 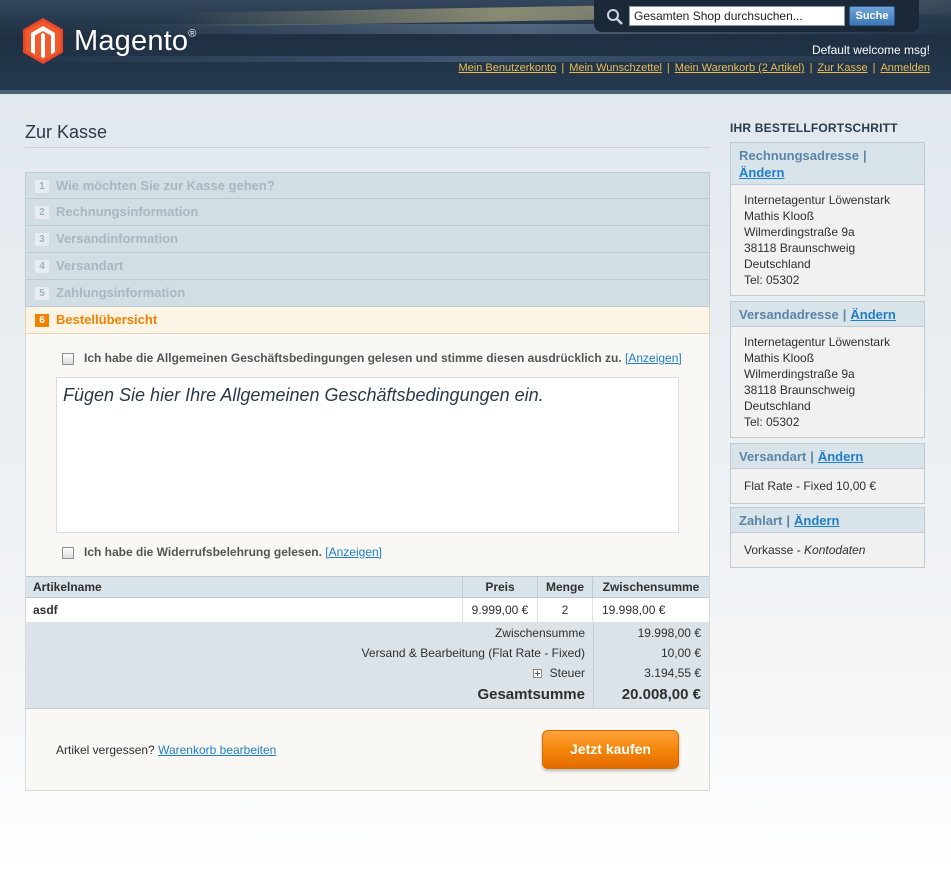 What do you see at coordinates (165, 185) in the screenshot?
I see `step-label: Wie möchten Sie zur Kasse gehen?` at bounding box center [165, 185].